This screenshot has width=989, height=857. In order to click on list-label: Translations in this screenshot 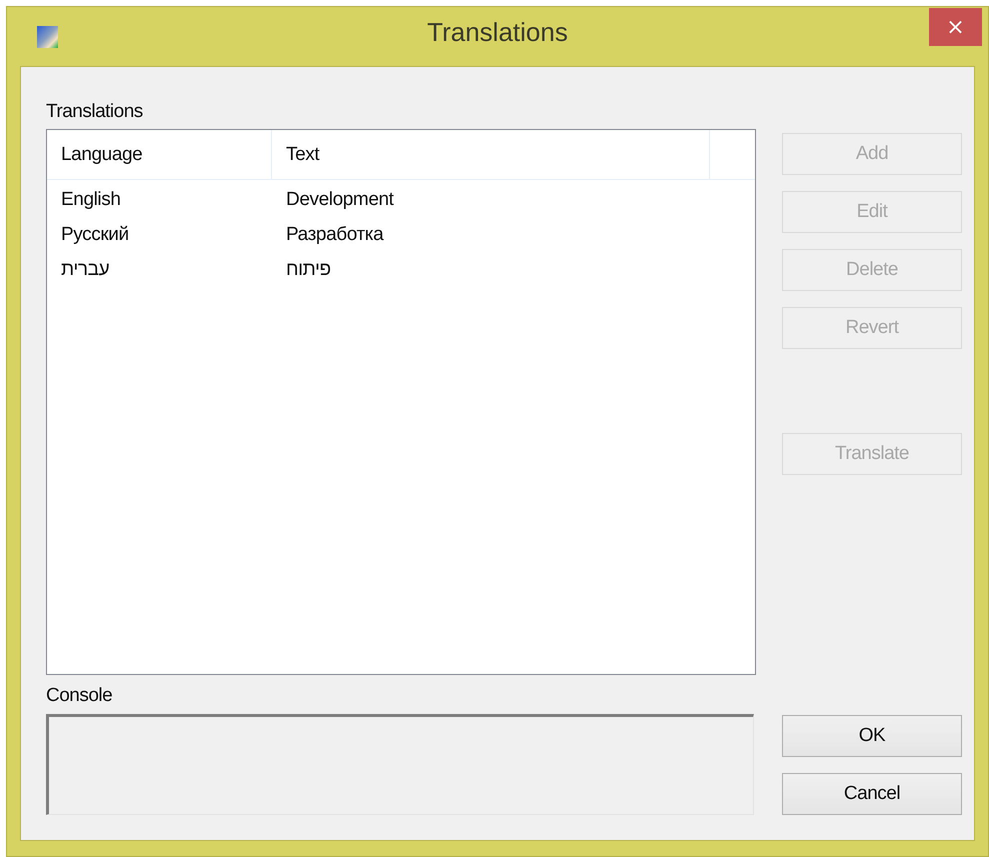, I will do `click(94, 112)`.